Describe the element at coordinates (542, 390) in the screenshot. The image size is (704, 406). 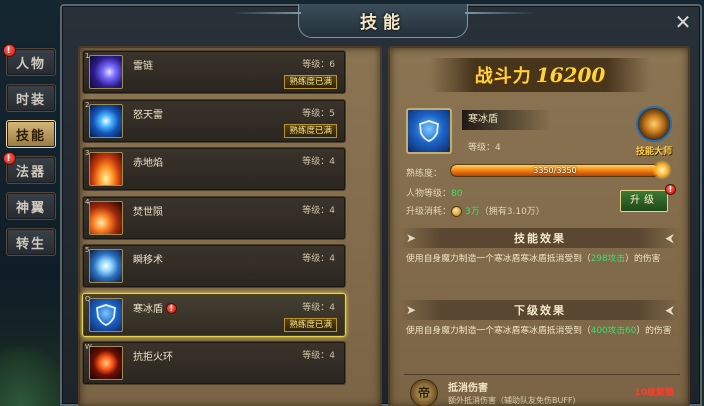
I see `passive-skill-preview: 帝 抵消伤害 额外抵消伤害（辅助队友免伤BUFF） 10级解锁` at that location.